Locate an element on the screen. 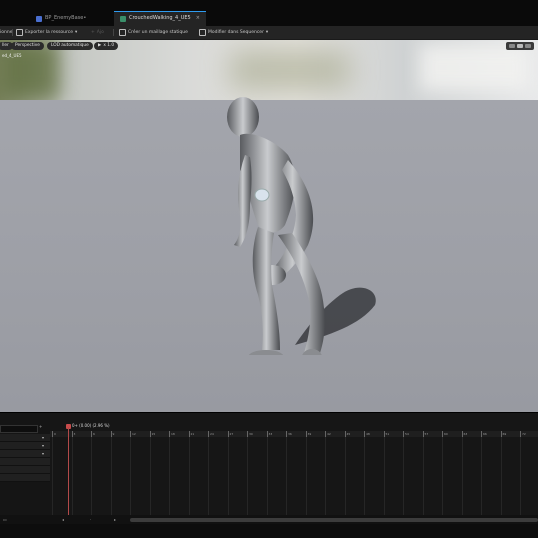 This screenshot has width=538, height=538. tab-crouched-walking: CrouchedWalking_4_UE5 × is located at coordinates (160, 18).